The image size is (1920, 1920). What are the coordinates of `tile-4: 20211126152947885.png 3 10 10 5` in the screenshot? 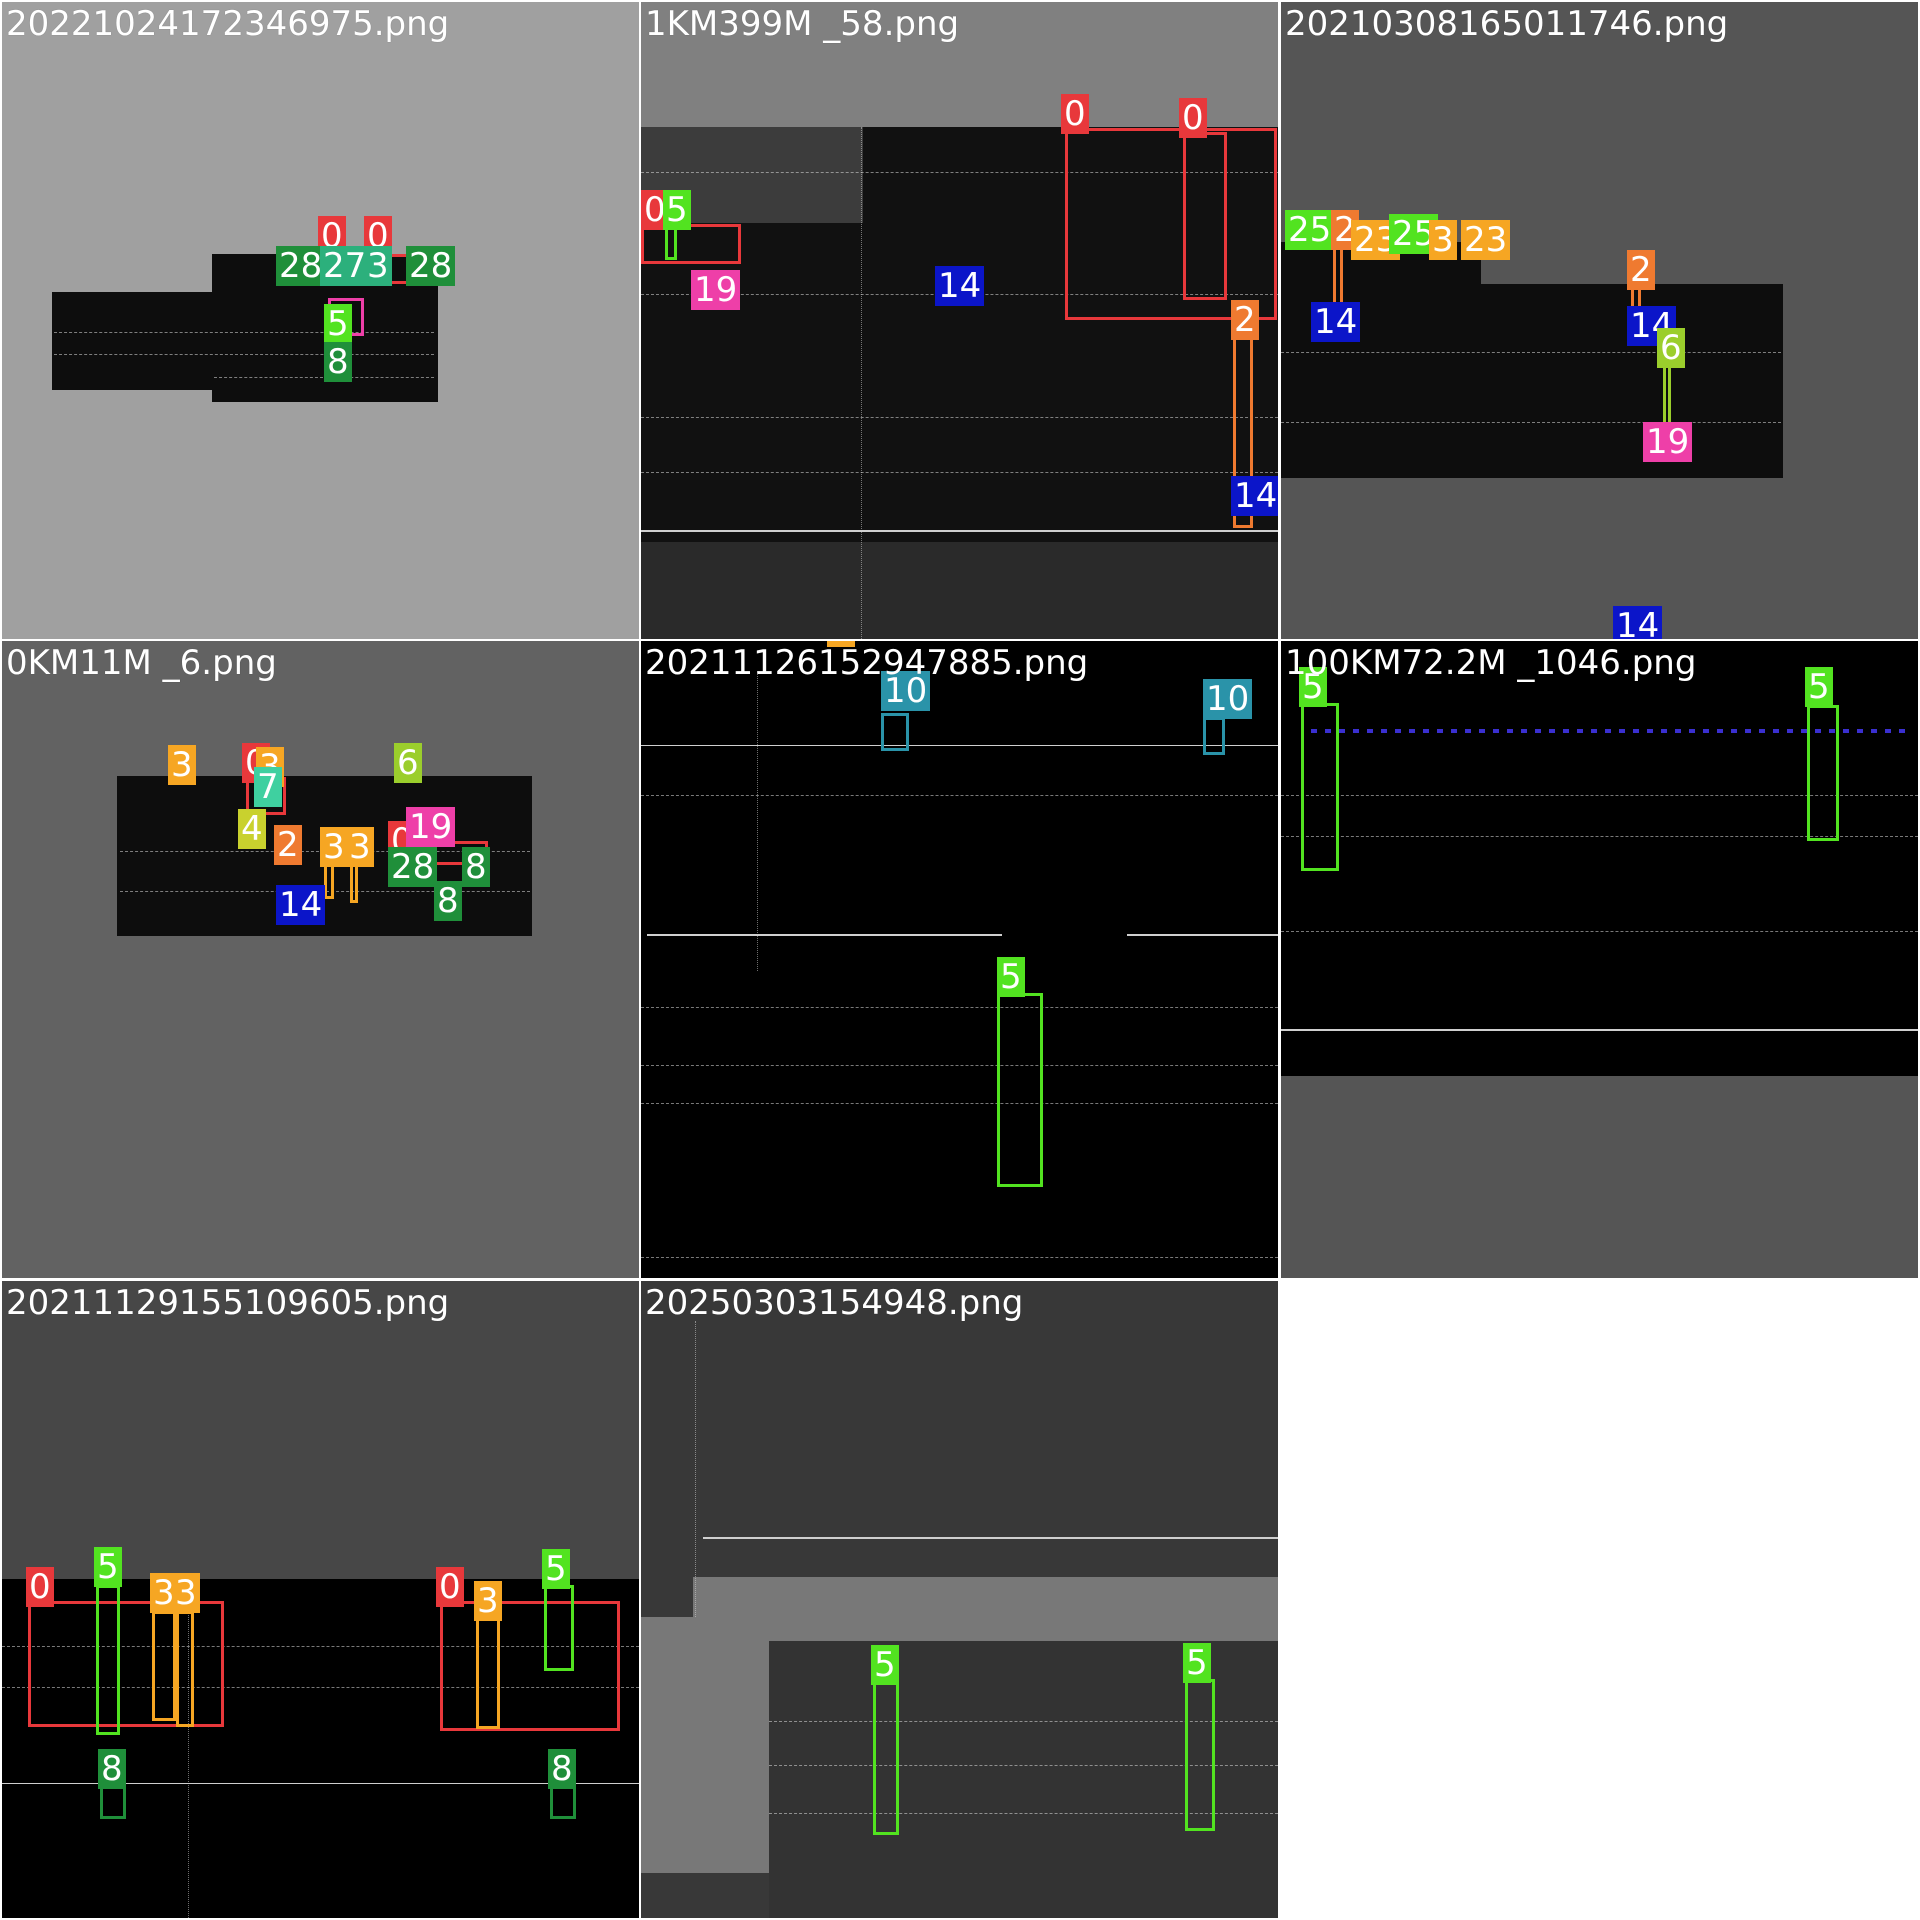 It's located at (959, 959).